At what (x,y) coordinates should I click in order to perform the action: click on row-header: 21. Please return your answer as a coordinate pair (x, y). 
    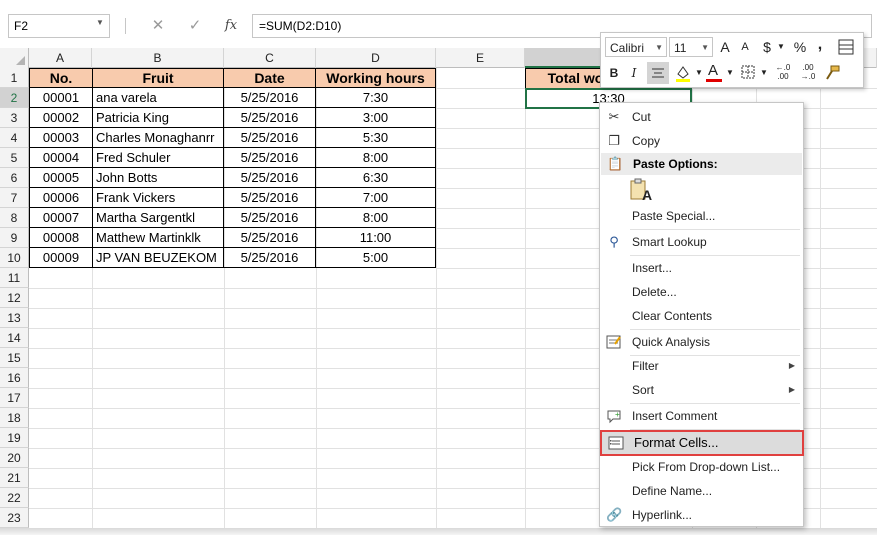
    Looking at the image, I should click on (14, 478).